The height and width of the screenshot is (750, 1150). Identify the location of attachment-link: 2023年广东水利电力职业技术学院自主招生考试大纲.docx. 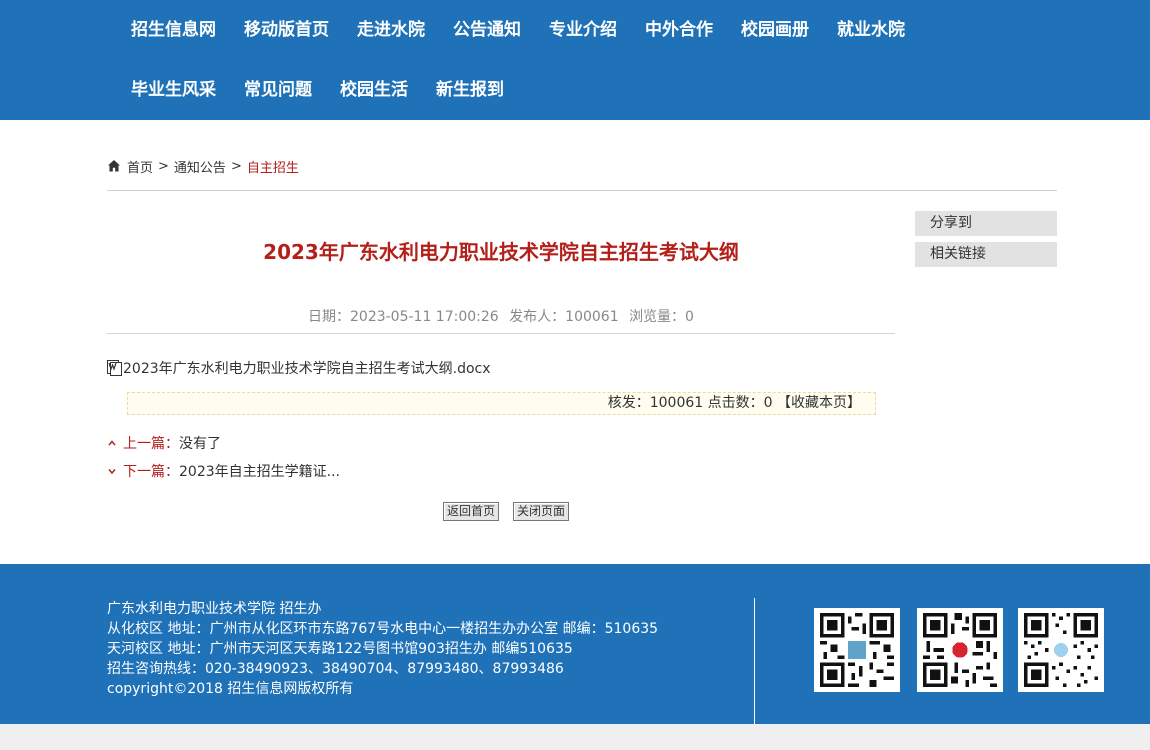
(299, 368).